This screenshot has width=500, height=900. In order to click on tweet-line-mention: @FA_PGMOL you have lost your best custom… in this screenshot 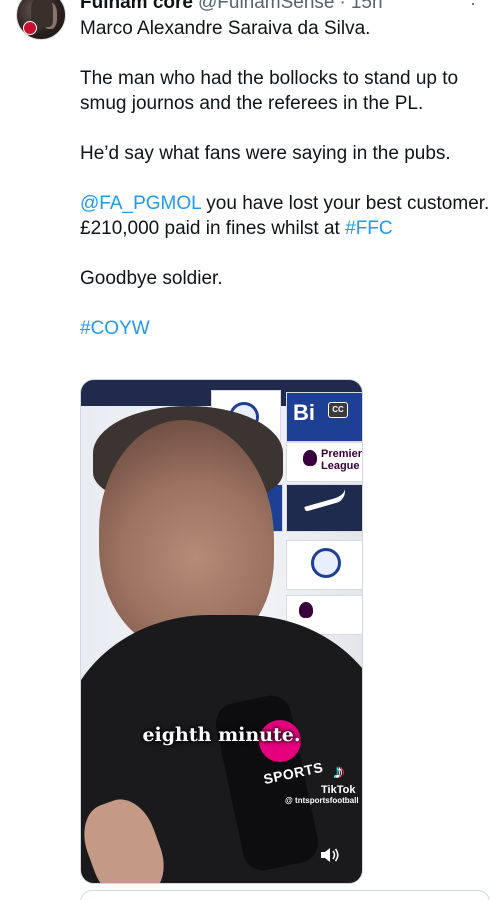, I will do `click(285, 216)`.